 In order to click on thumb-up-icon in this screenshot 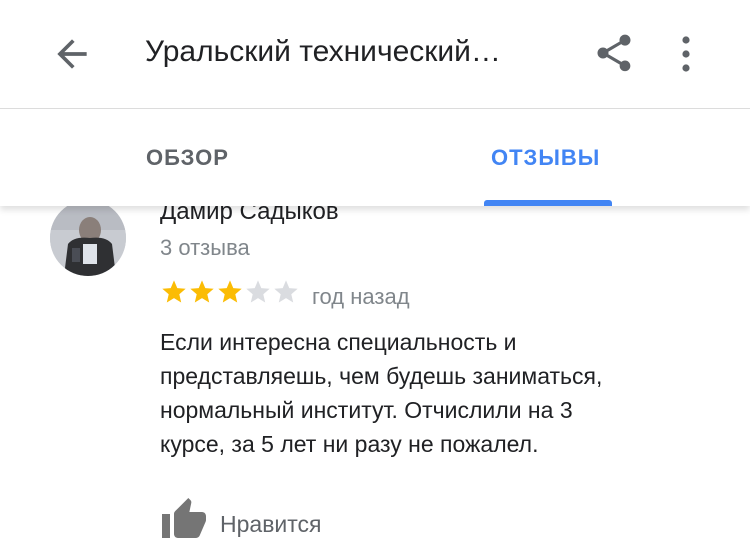, I will do `click(184, 518)`.